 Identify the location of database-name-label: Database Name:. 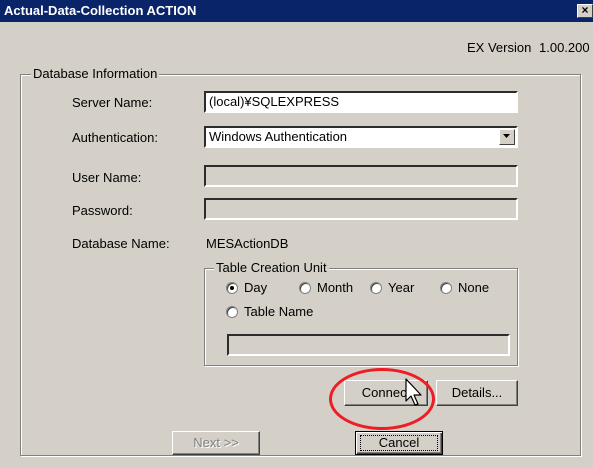
(121, 243).